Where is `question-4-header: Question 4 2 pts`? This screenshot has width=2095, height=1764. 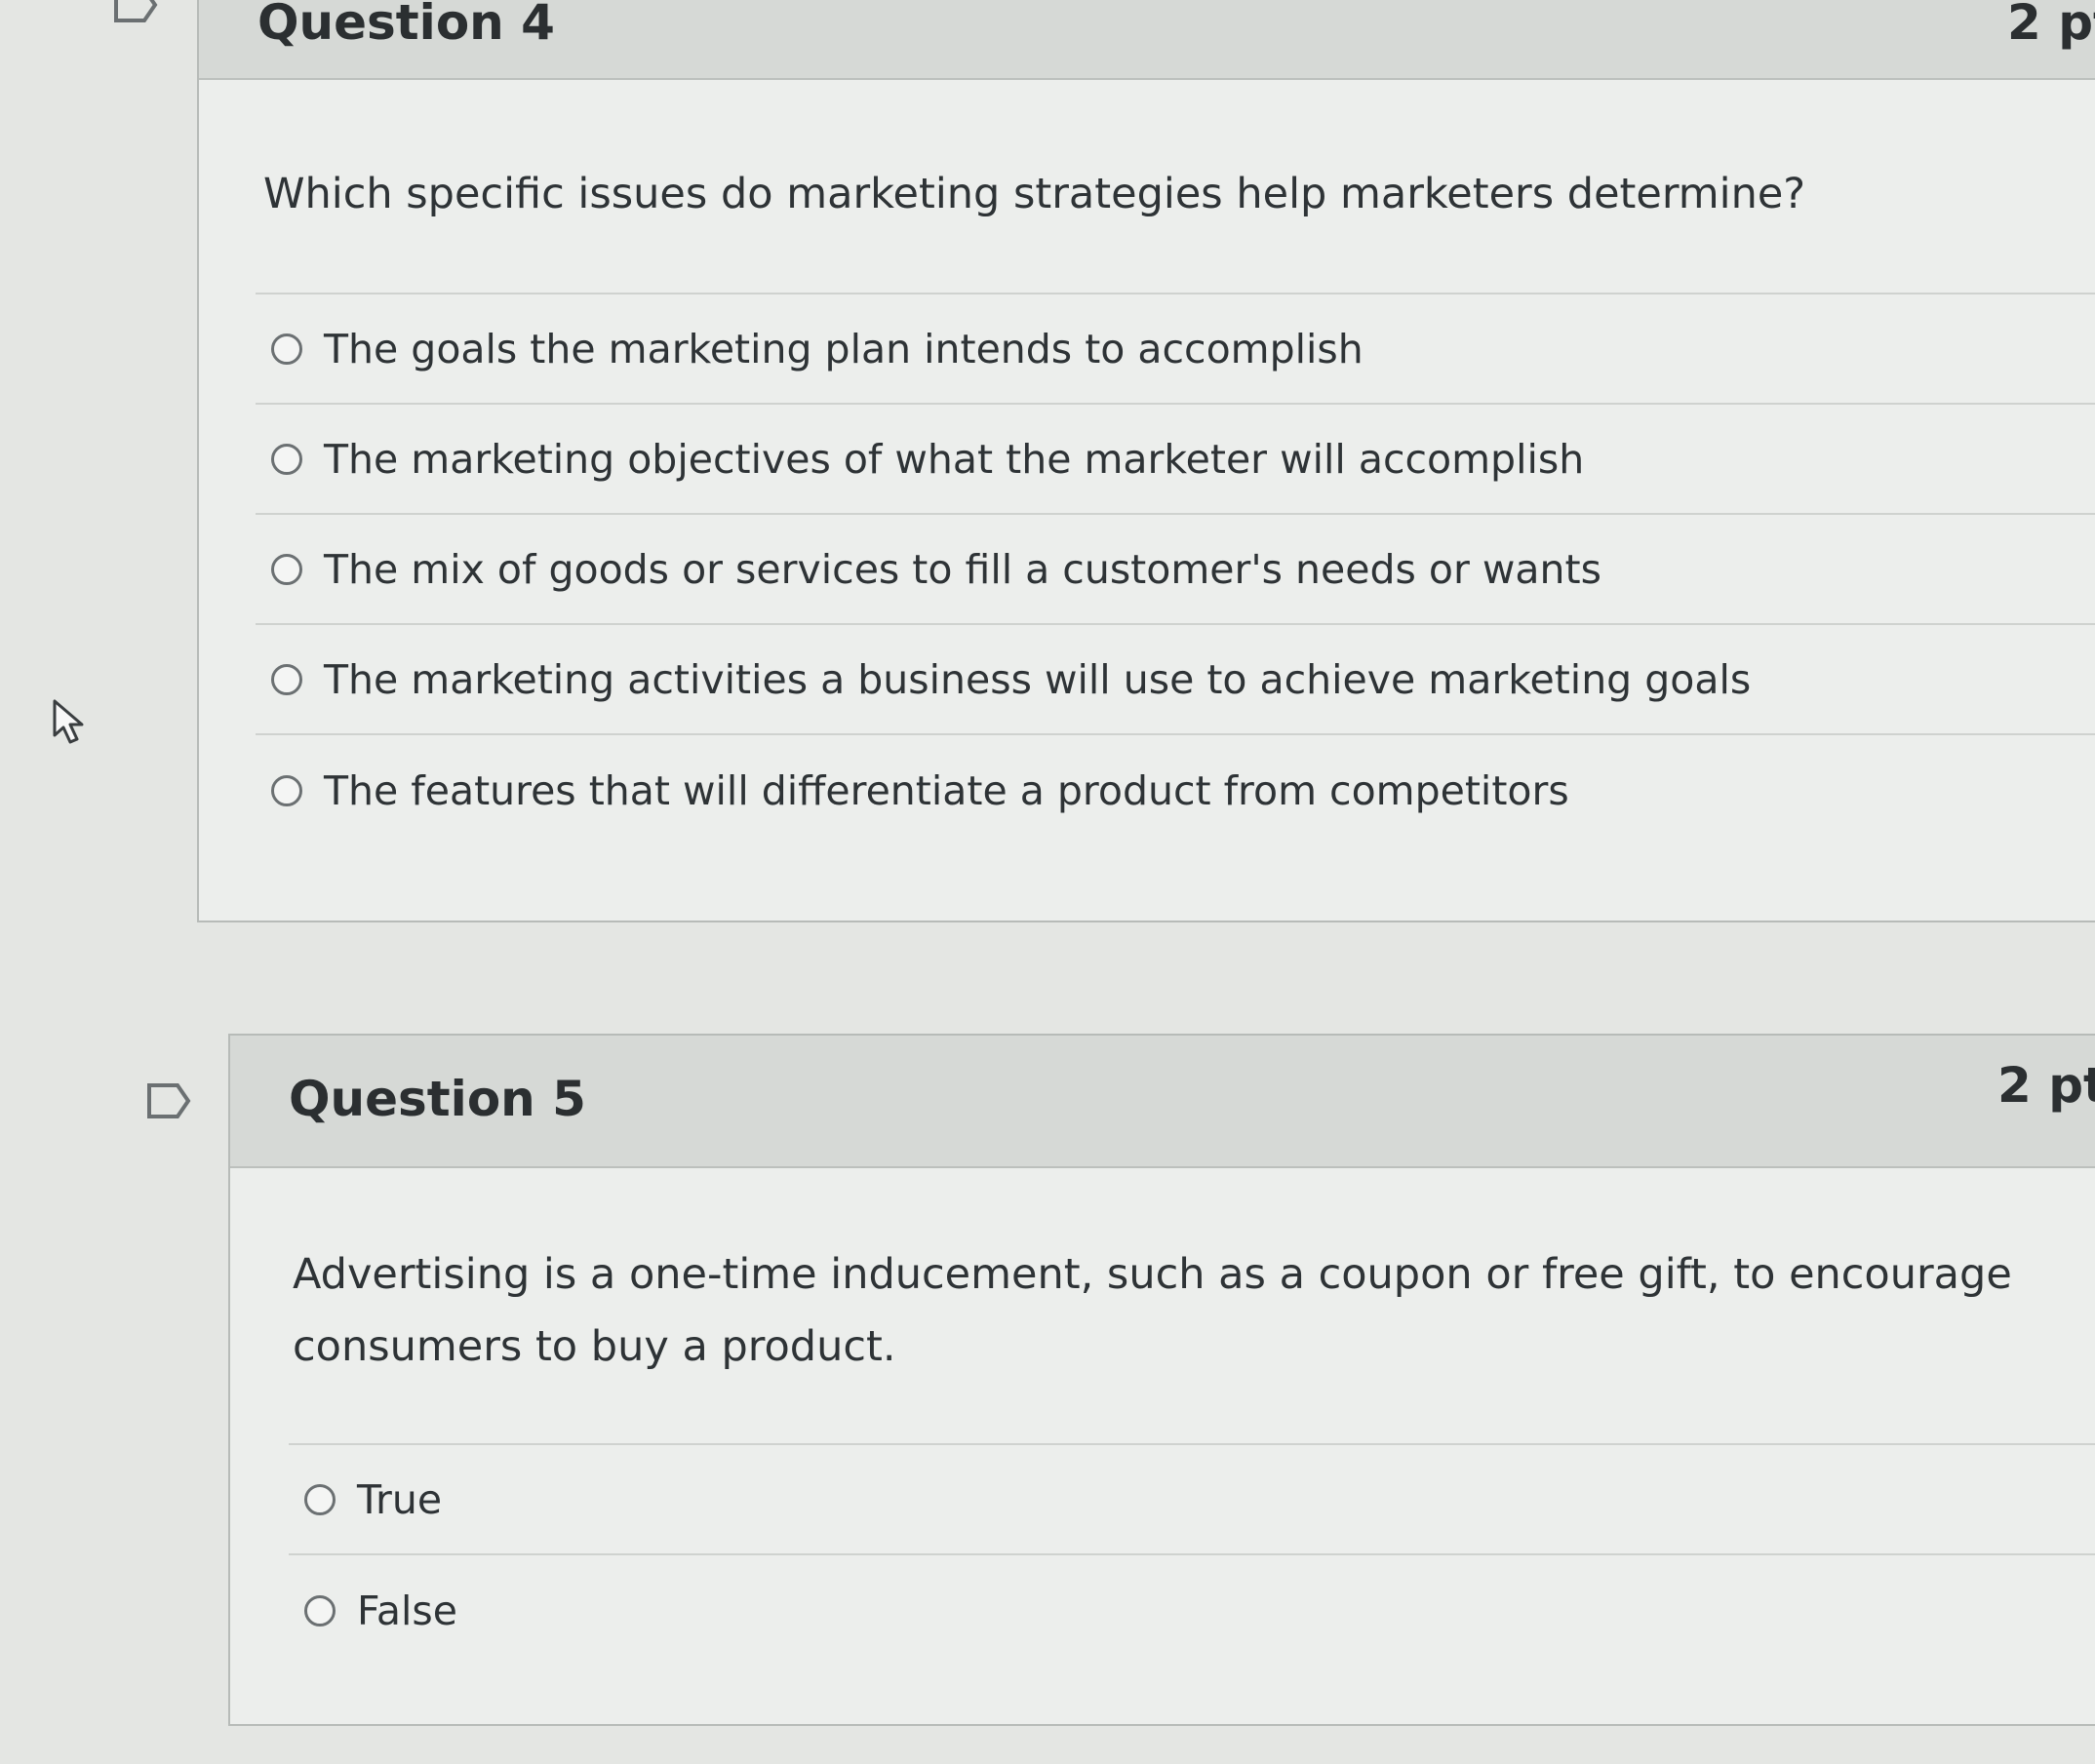
question-4-header: Question 4 2 pts is located at coordinates (1147, 40).